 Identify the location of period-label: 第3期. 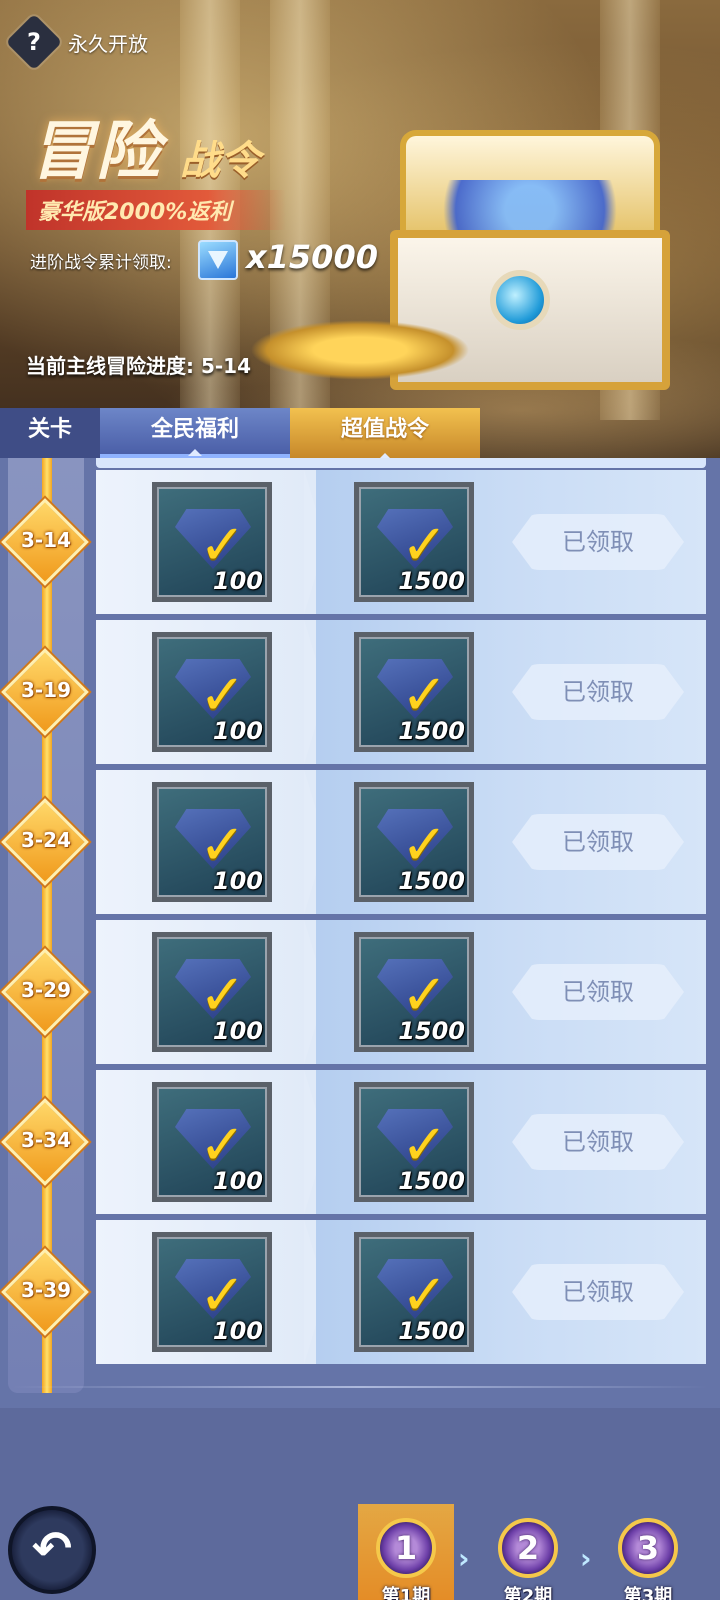
(648, 1593).